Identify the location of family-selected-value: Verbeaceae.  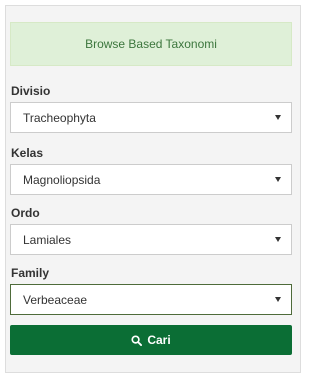
(55, 299).